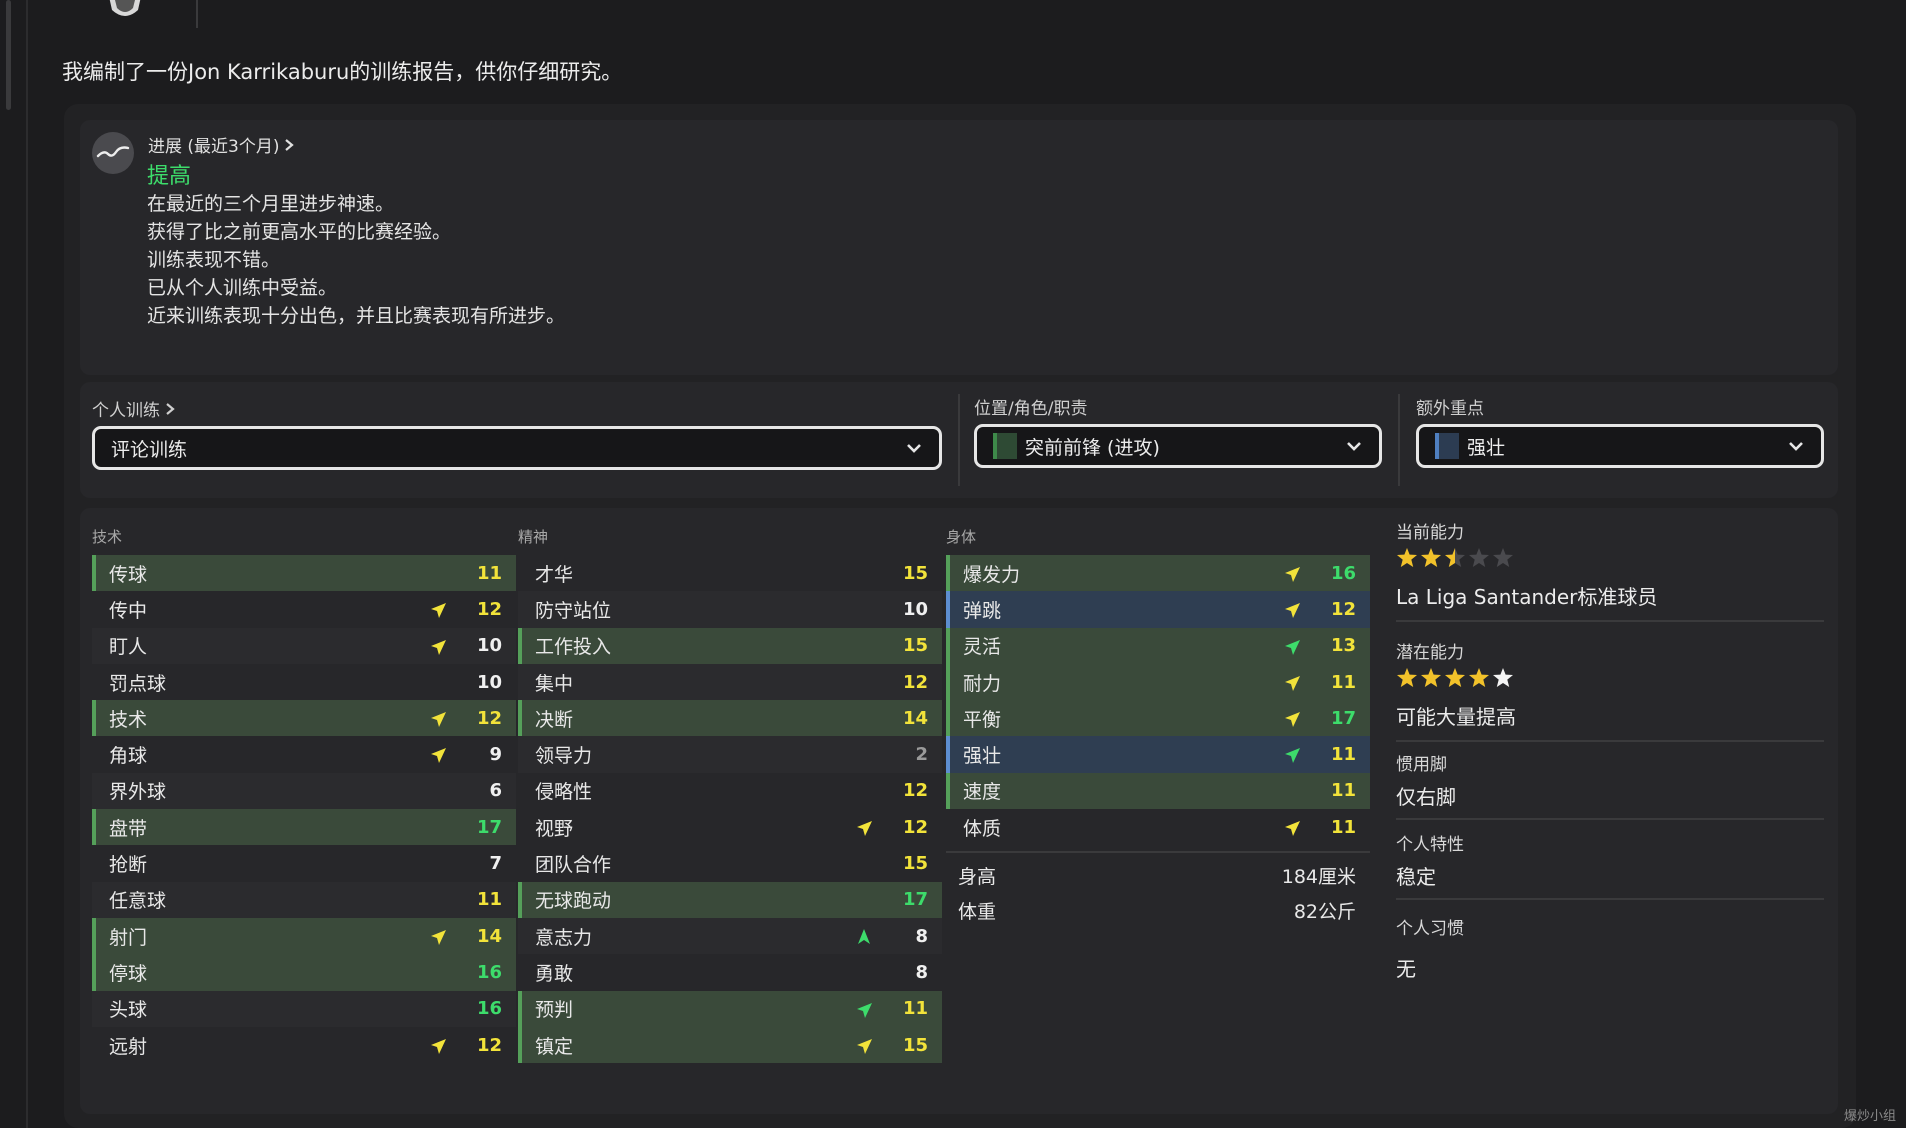 Image resolution: width=1906 pixels, height=1128 pixels. What do you see at coordinates (1158, 754) in the screenshot?
I see `attribute-row: 强壮 11` at bounding box center [1158, 754].